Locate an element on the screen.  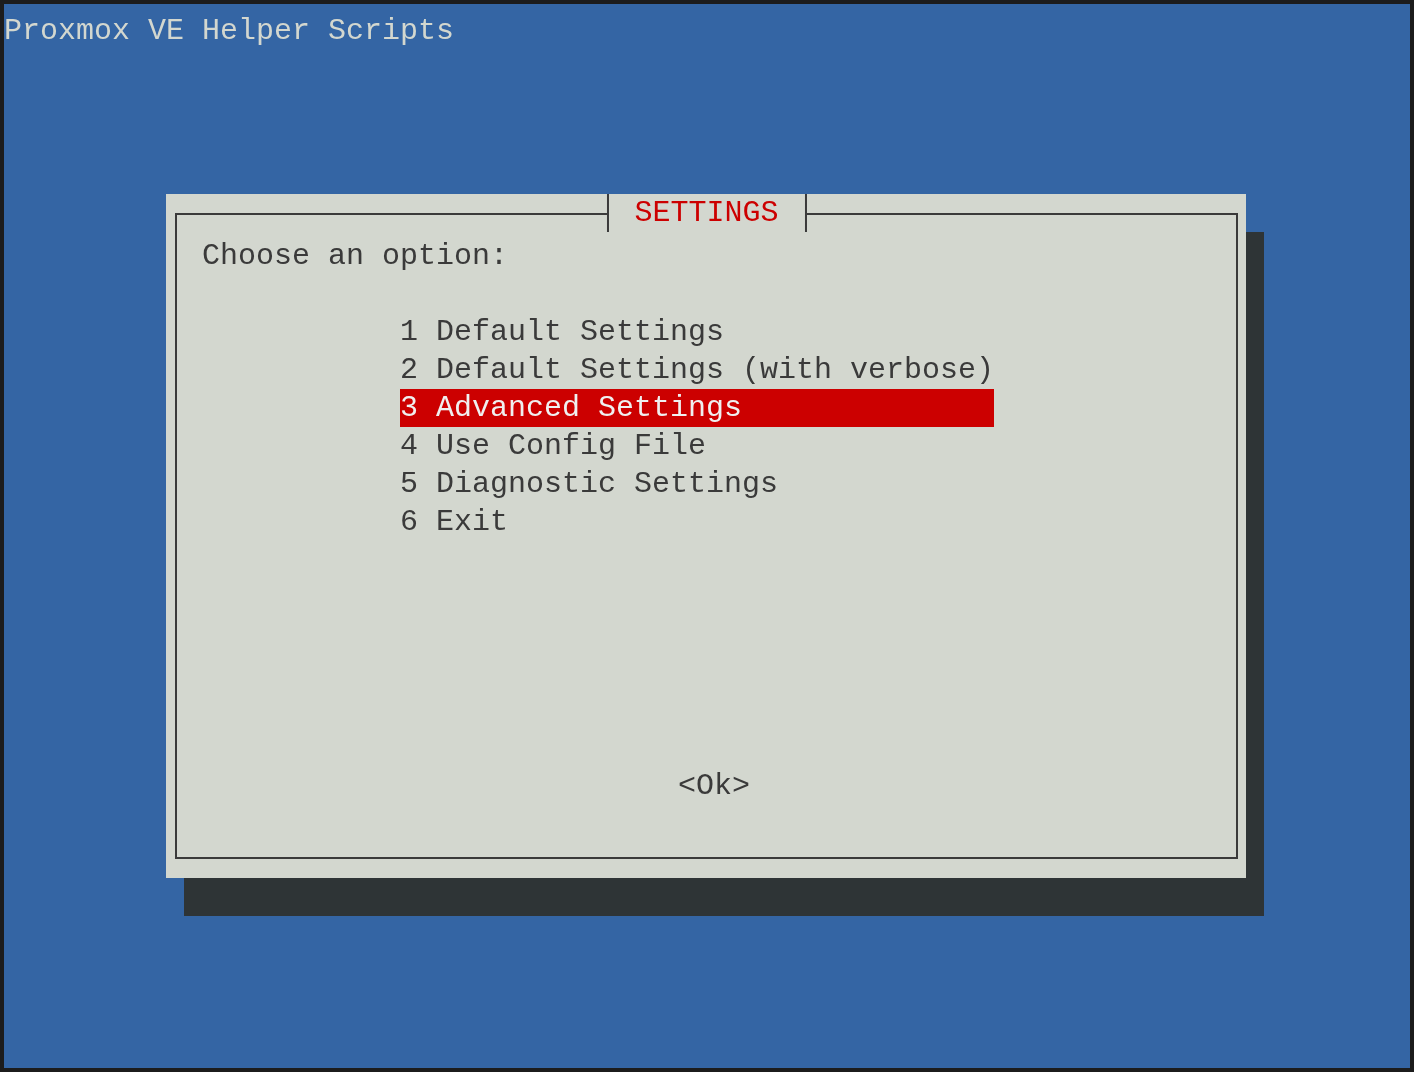
menu-item: 3 Advanced Settings is located at coordinates (697, 408).